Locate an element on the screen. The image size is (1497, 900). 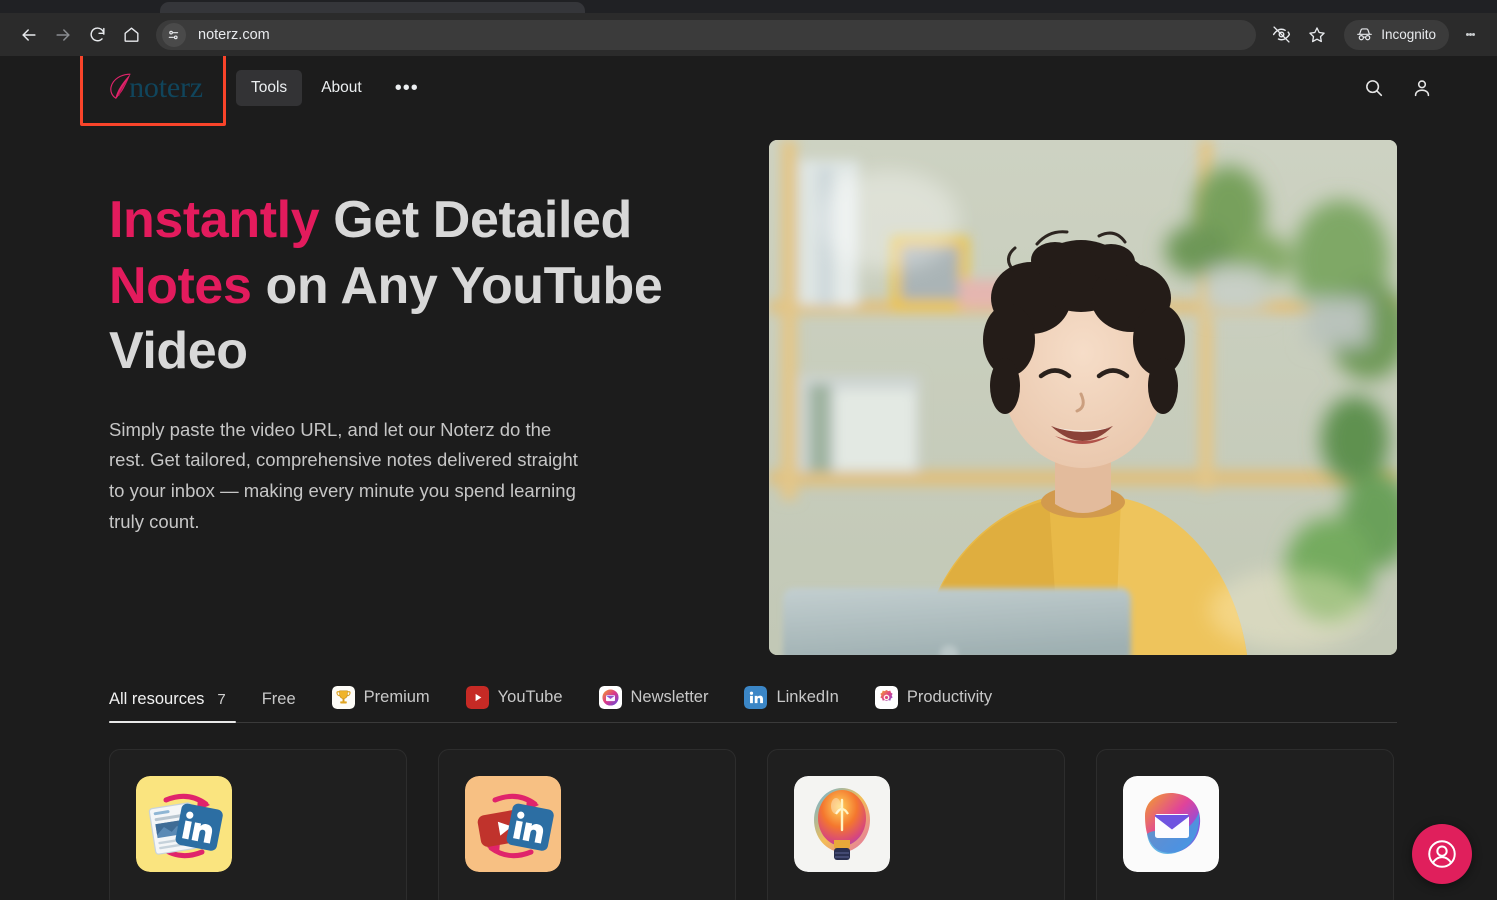
account-button is located at coordinates (1422, 88).